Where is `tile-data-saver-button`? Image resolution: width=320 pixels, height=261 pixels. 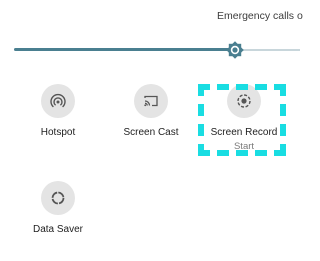
tile-data-saver-button is located at coordinates (58, 198).